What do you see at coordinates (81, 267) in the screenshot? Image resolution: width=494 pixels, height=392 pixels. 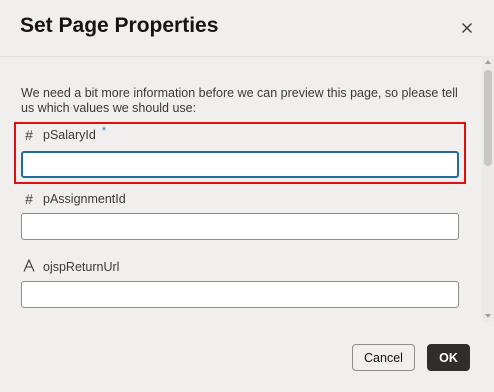 I see `field-label-text: ojspReturnUrl` at bounding box center [81, 267].